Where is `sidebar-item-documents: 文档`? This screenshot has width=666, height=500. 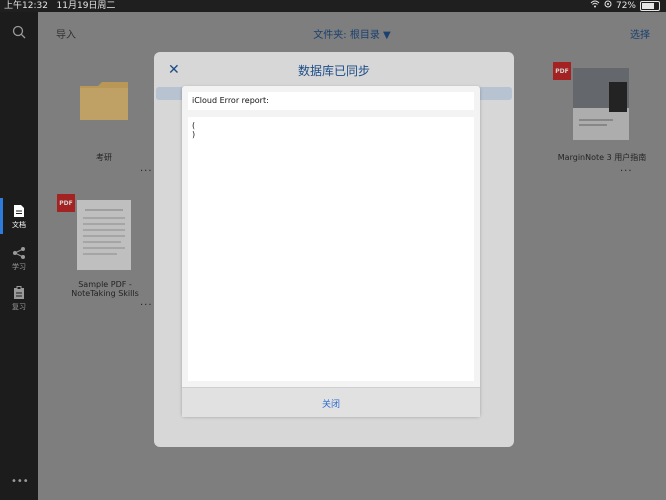
sidebar-item-documents: 文档 is located at coordinates (19, 217).